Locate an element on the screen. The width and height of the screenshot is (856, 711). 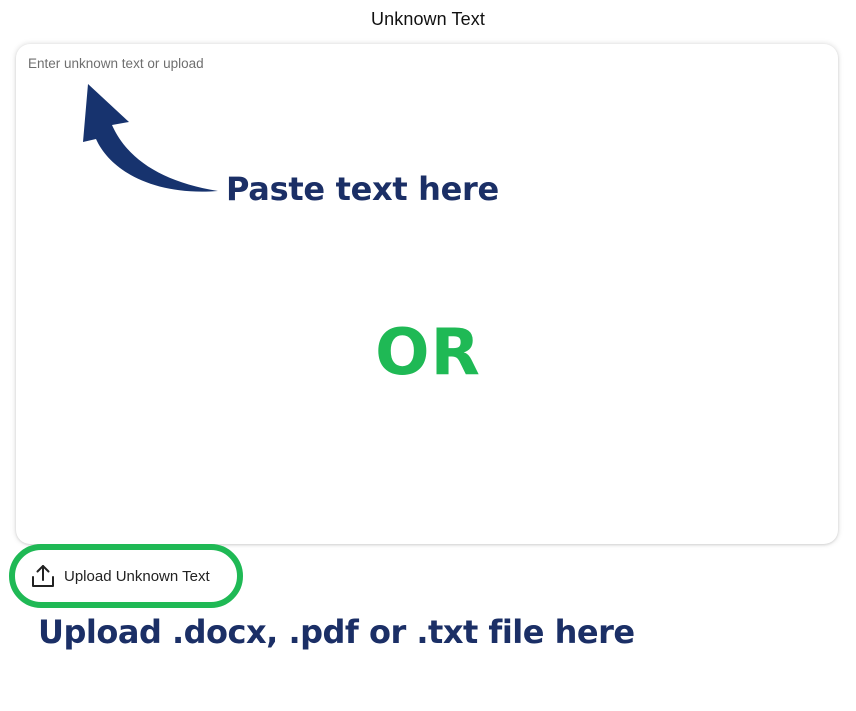
upload-icon is located at coordinates (43, 576).